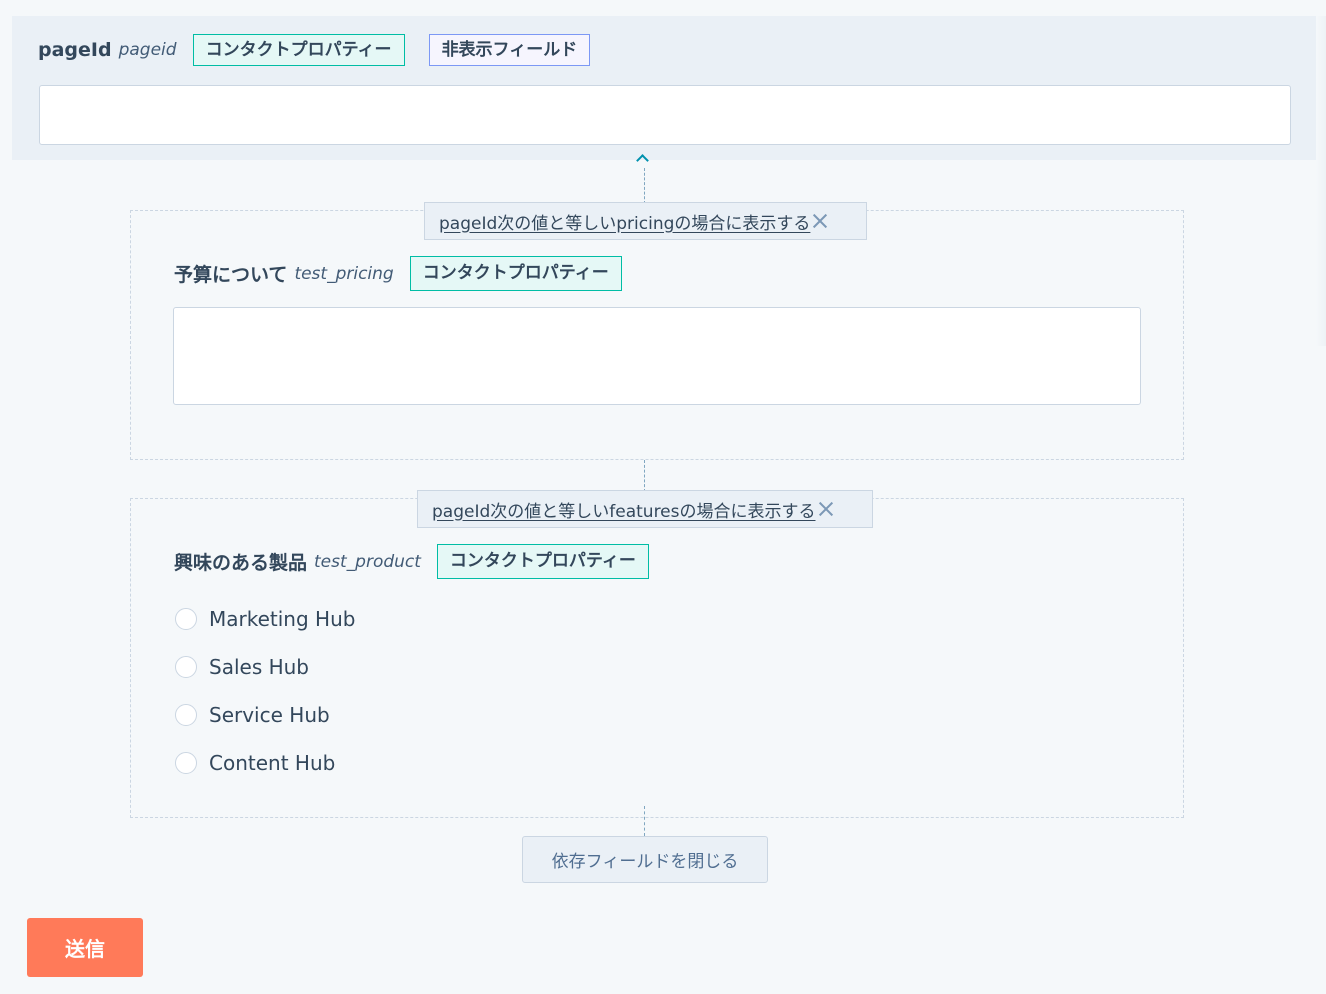 This screenshot has height=994, width=1326. I want to click on close-dependent-fields-button: 依存フィールドを閉じる, so click(645, 859).